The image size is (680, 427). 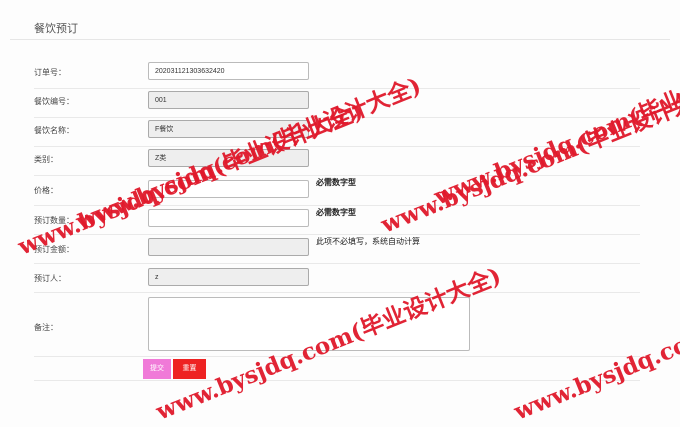 I want to click on form-row-category: 类别：, so click(x=337, y=161).